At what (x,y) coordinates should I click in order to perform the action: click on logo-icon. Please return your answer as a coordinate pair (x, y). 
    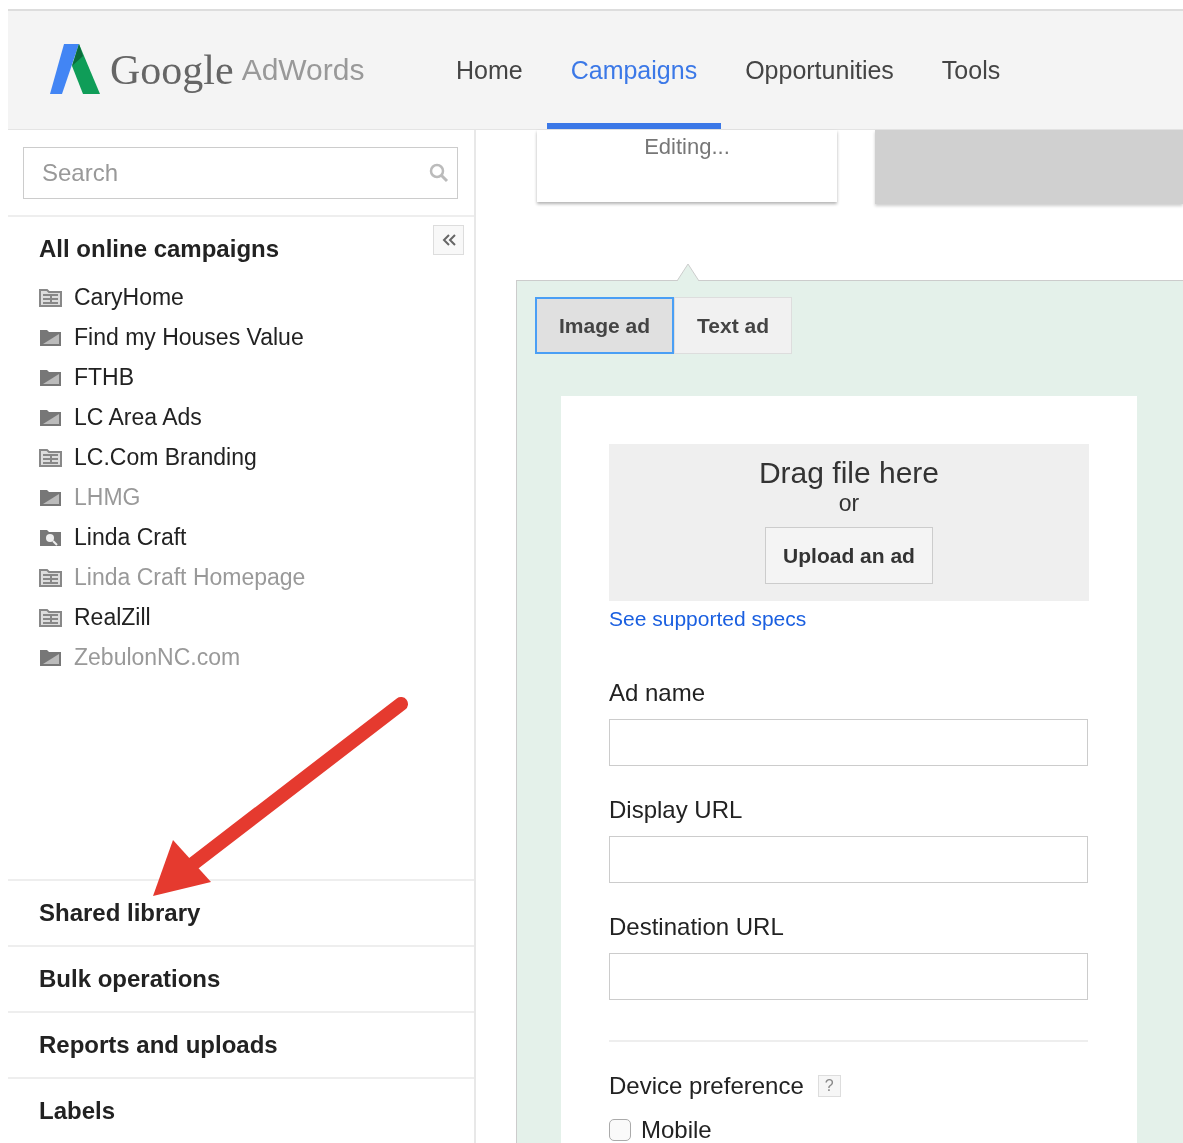
    Looking at the image, I should click on (75, 70).